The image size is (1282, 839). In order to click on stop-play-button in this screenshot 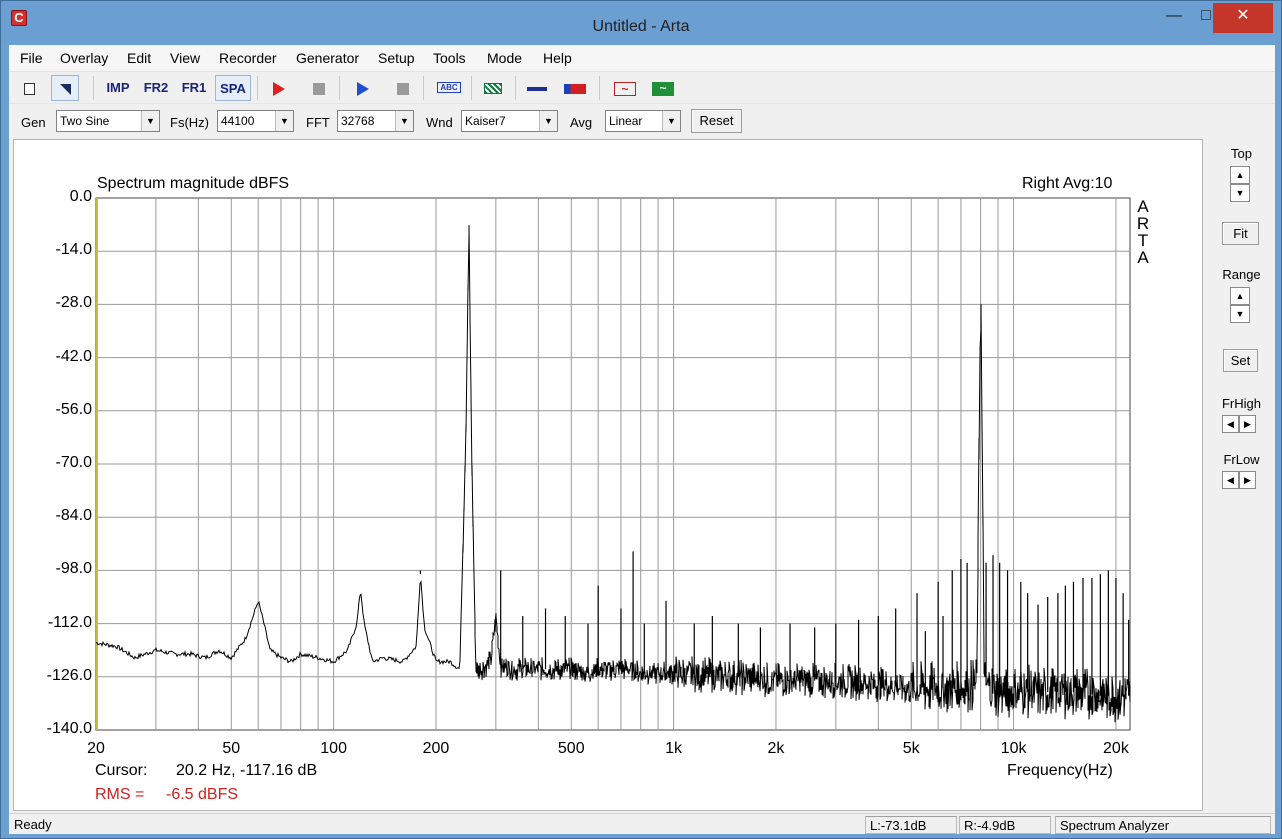, I will do `click(403, 88)`.